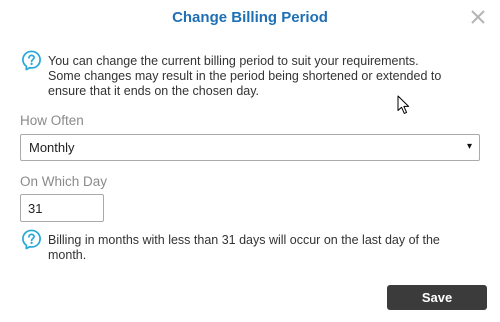 This screenshot has height=322, width=500. What do you see at coordinates (52, 147) in the screenshot?
I see `how-often-selected-value: Monthly` at bounding box center [52, 147].